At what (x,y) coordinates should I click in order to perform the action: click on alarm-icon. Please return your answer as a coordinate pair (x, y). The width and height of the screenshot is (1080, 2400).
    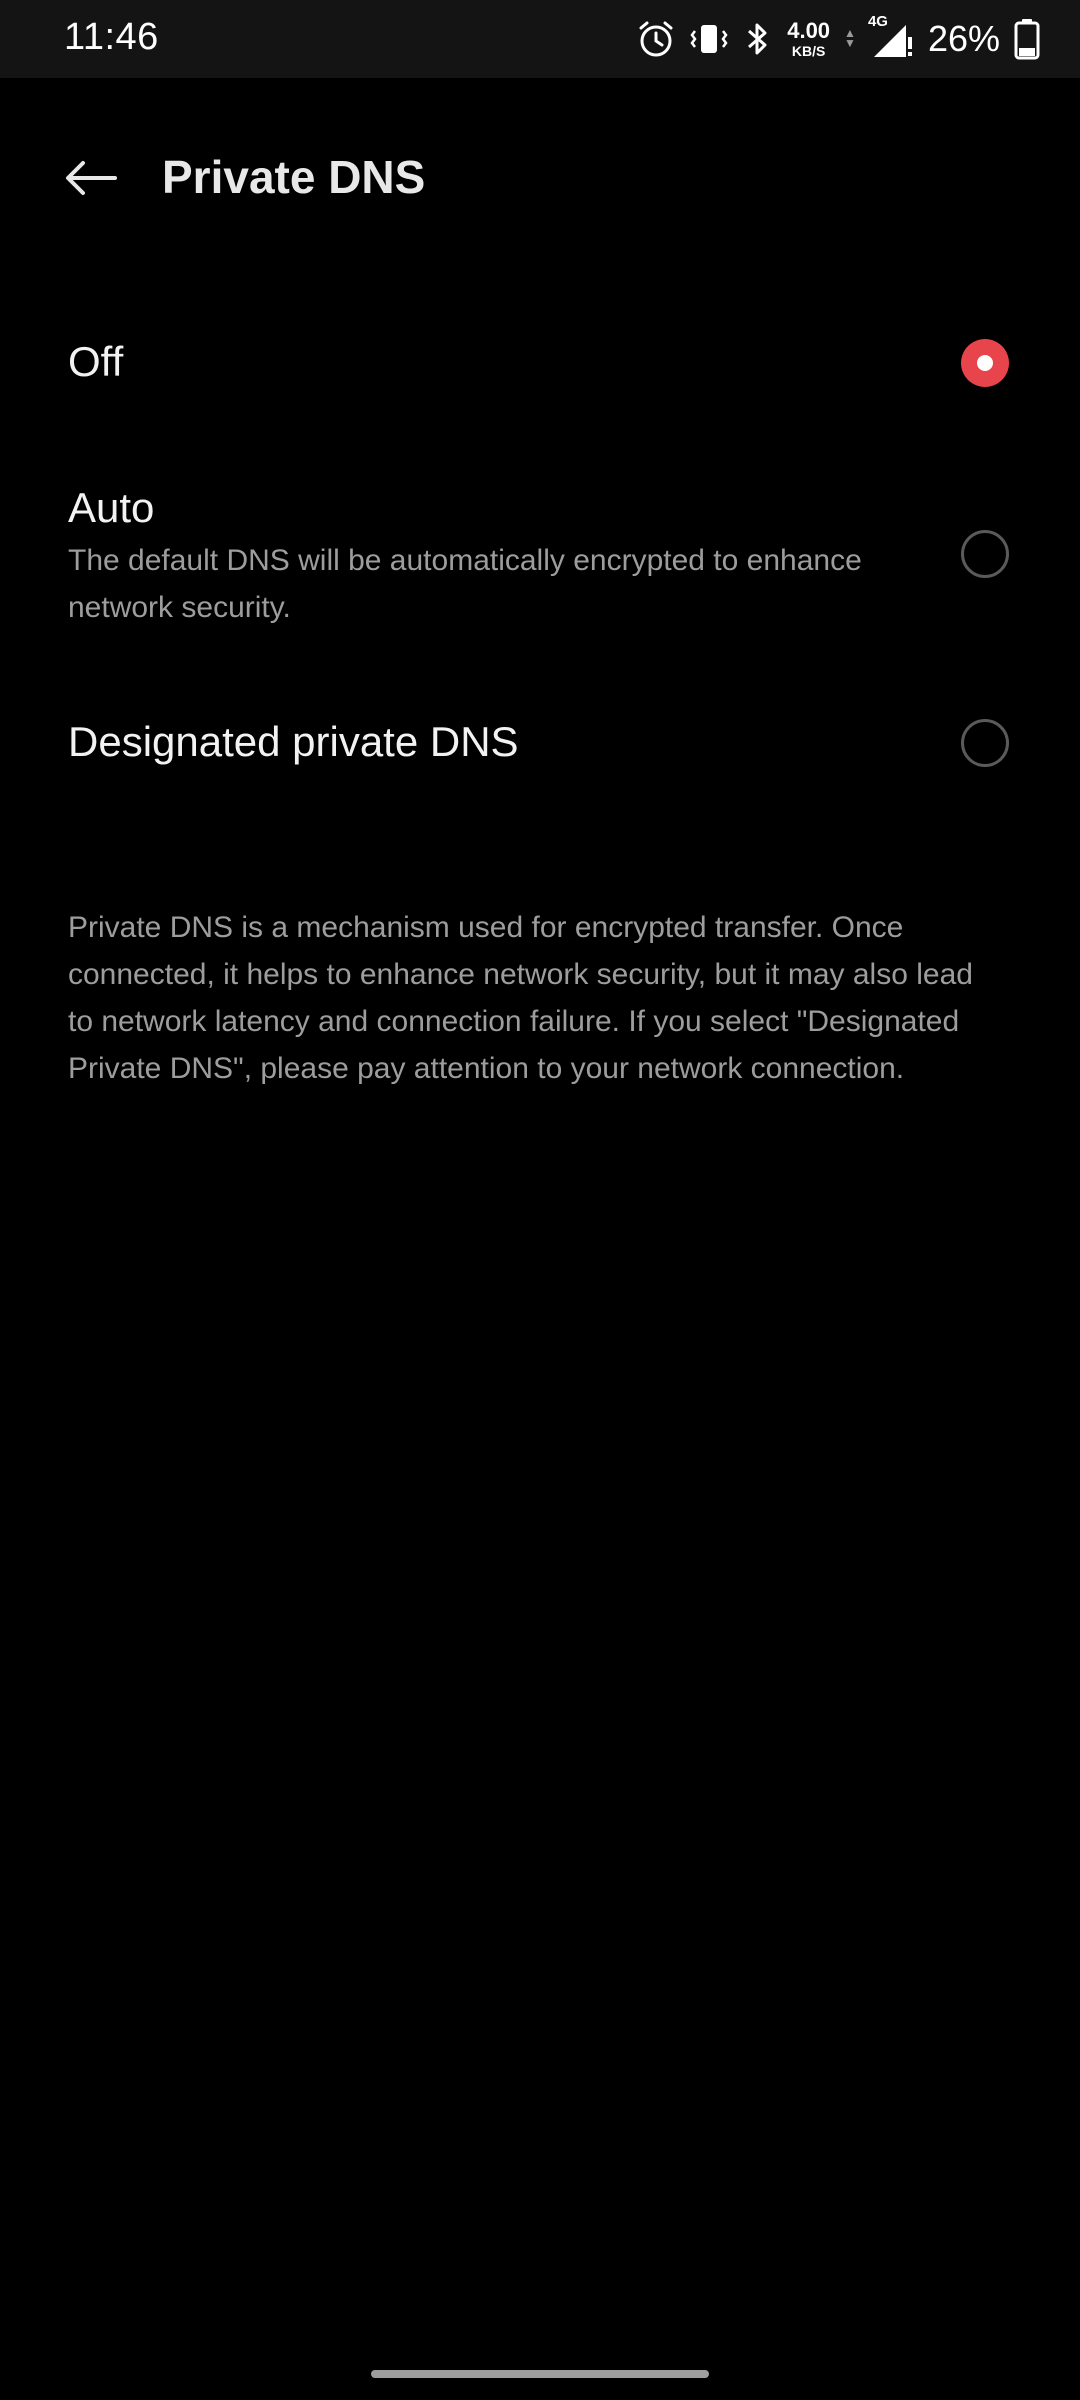
    Looking at the image, I should click on (656, 39).